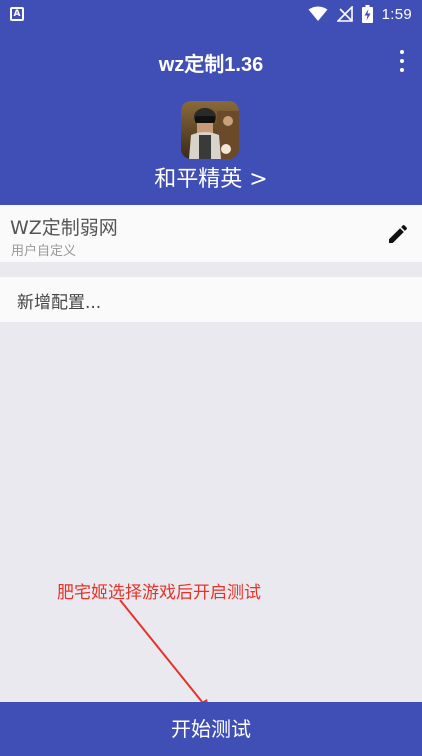 The width and height of the screenshot is (422, 756). I want to click on game-icon, so click(210, 130).